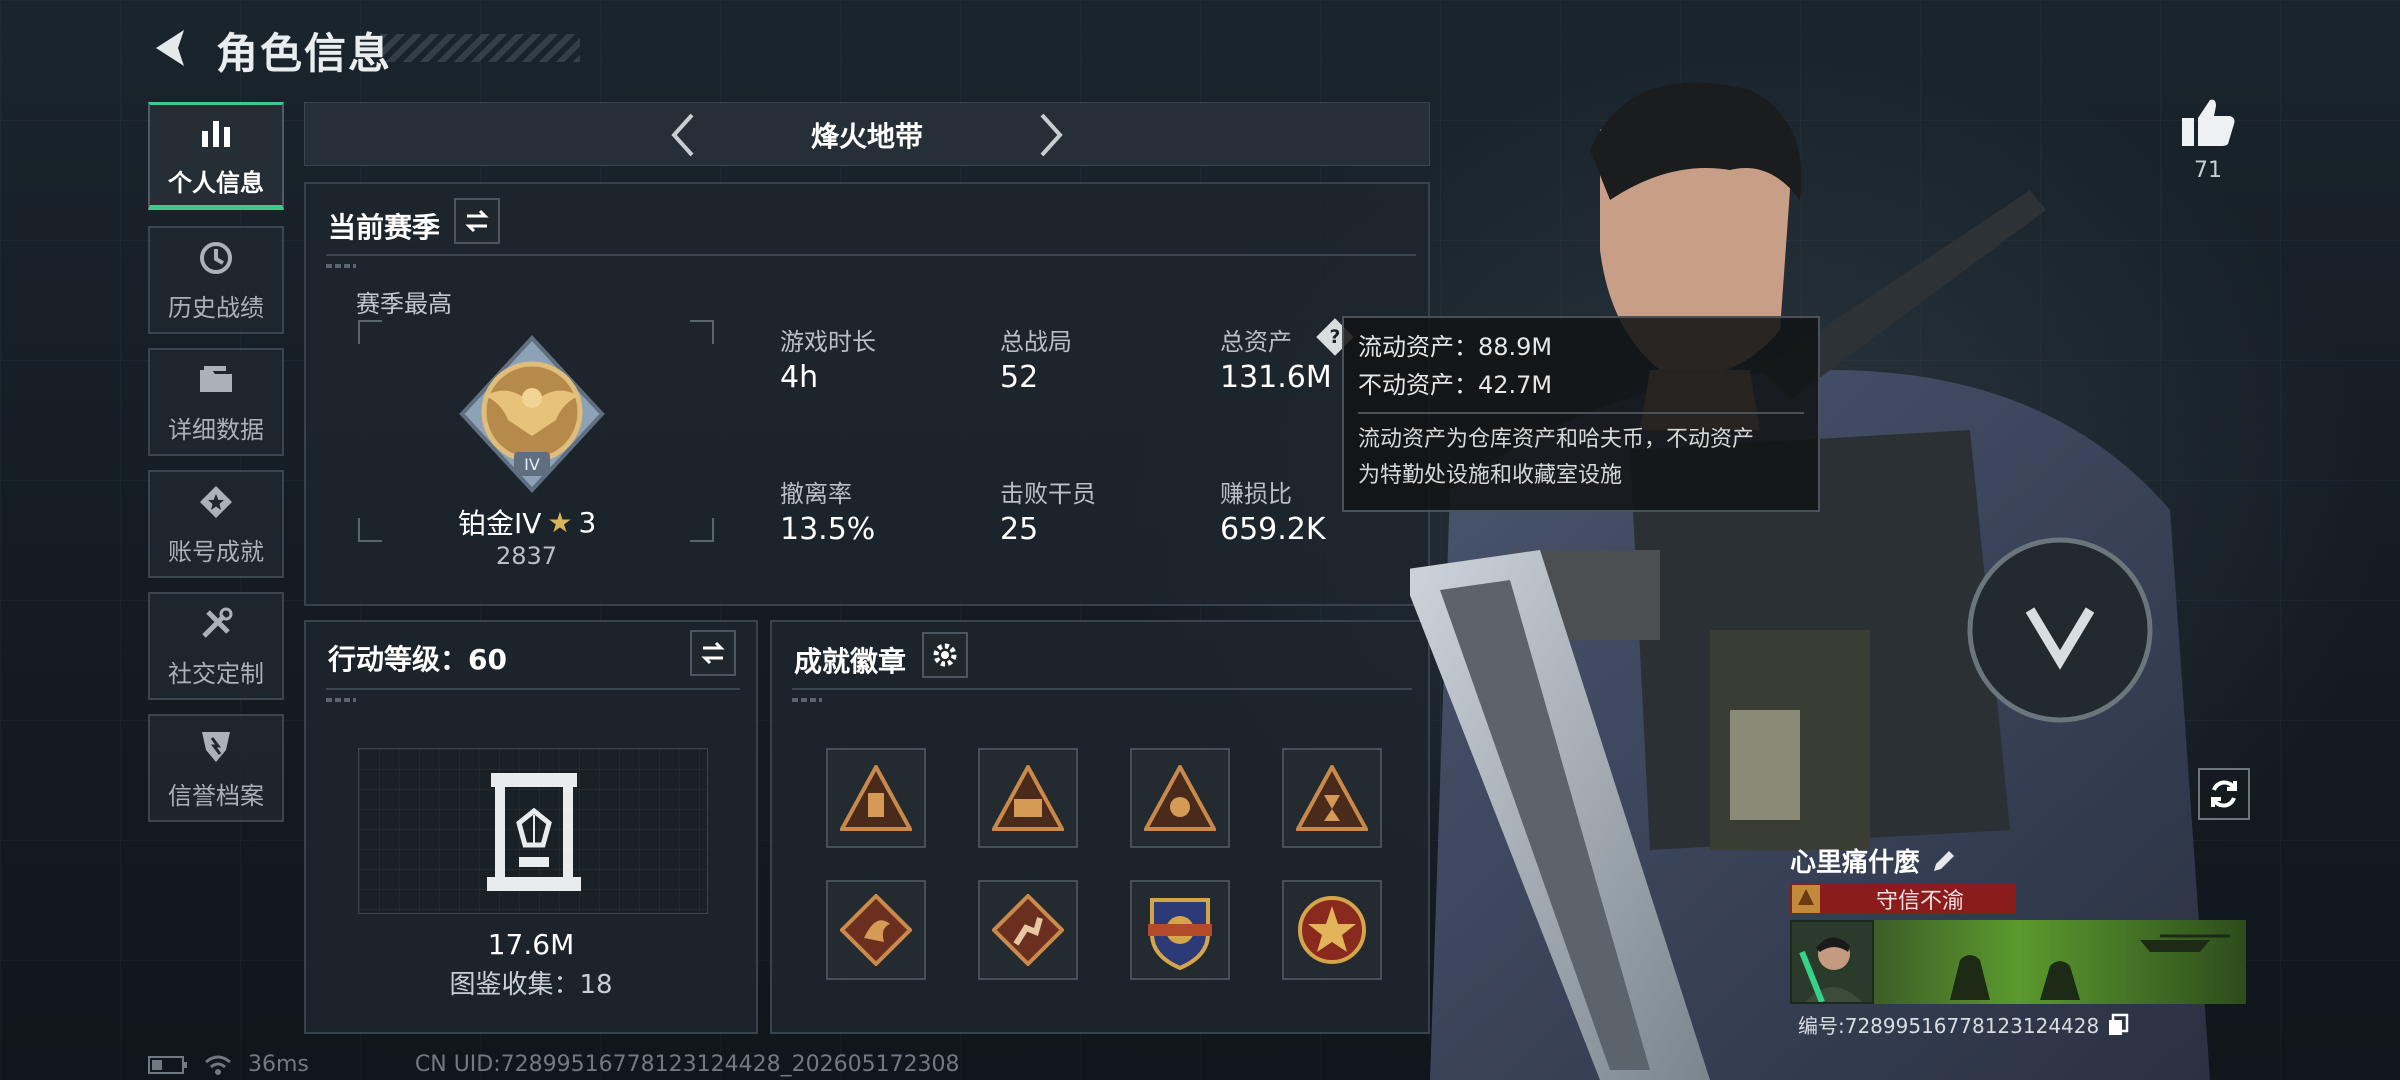  What do you see at coordinates (1919, 901) in the screenshot?
I see `honor-title: 守信不渝` at bounding box center [1919, 901].